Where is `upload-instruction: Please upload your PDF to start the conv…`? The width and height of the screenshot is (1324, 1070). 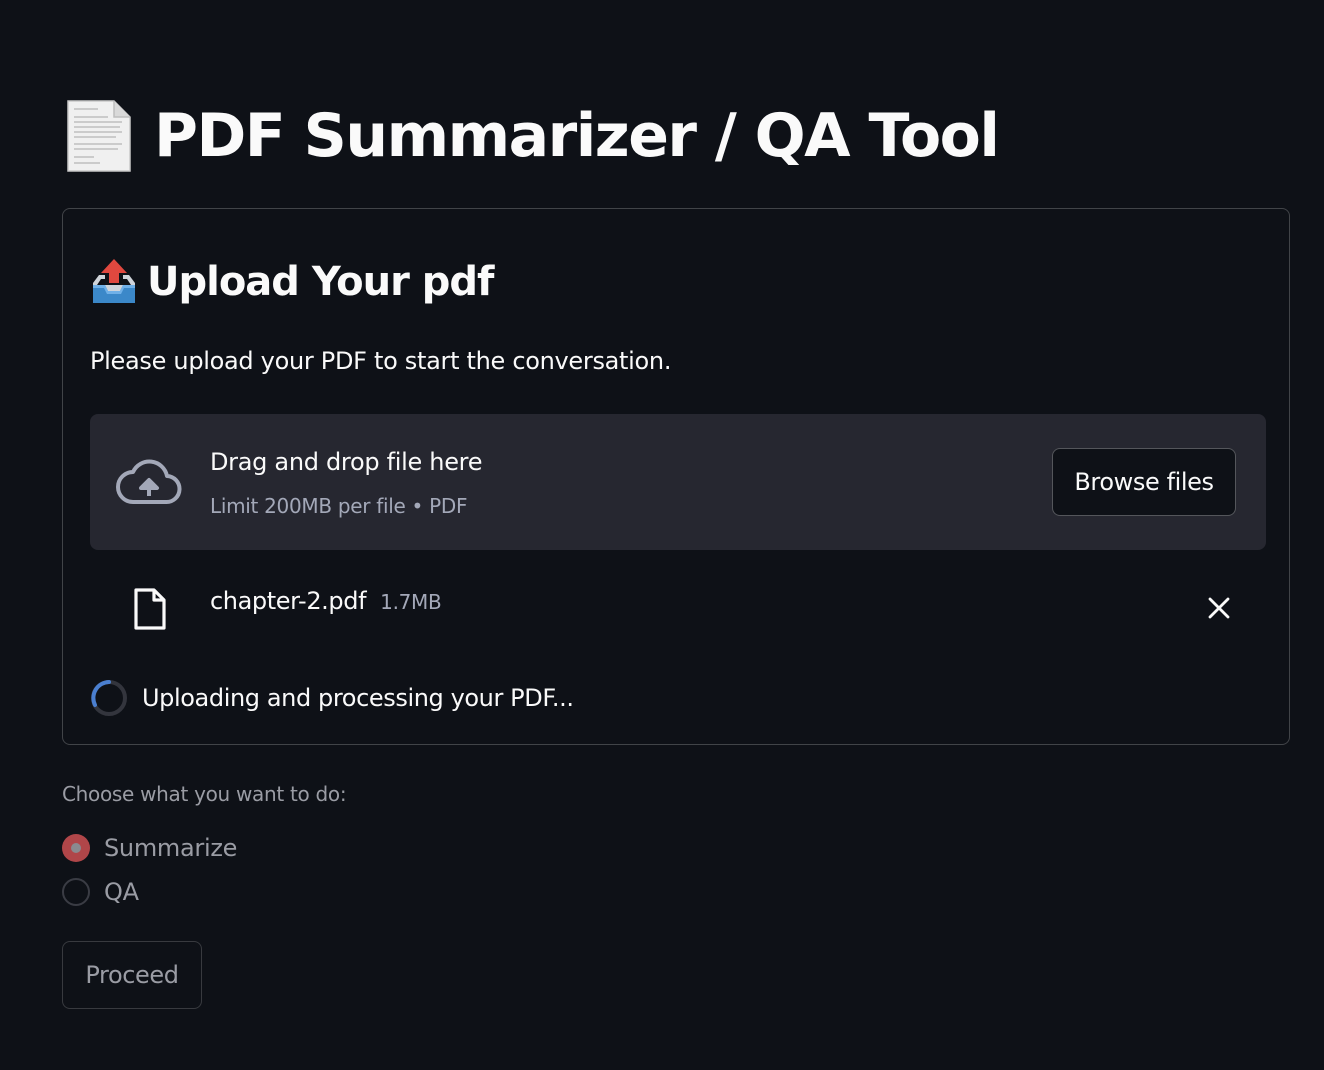
upload-instruction: Please upload your PDF to start the conv… is located at coordinates (381, 361).